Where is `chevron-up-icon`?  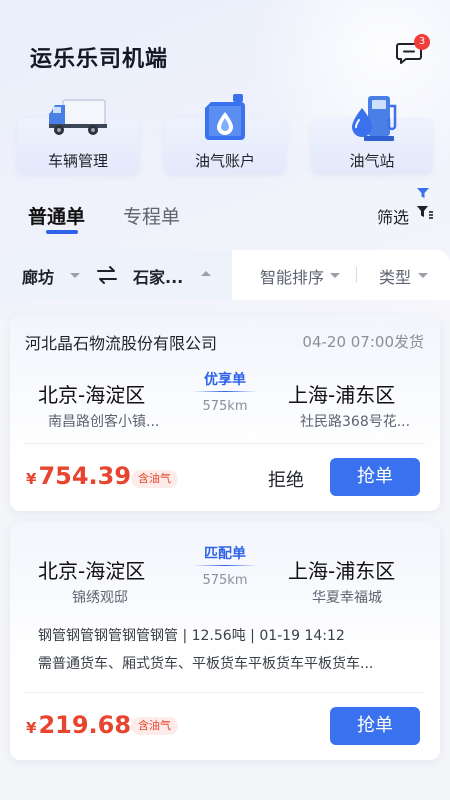
chevron-up-icon is located at coordinates (206, 273).